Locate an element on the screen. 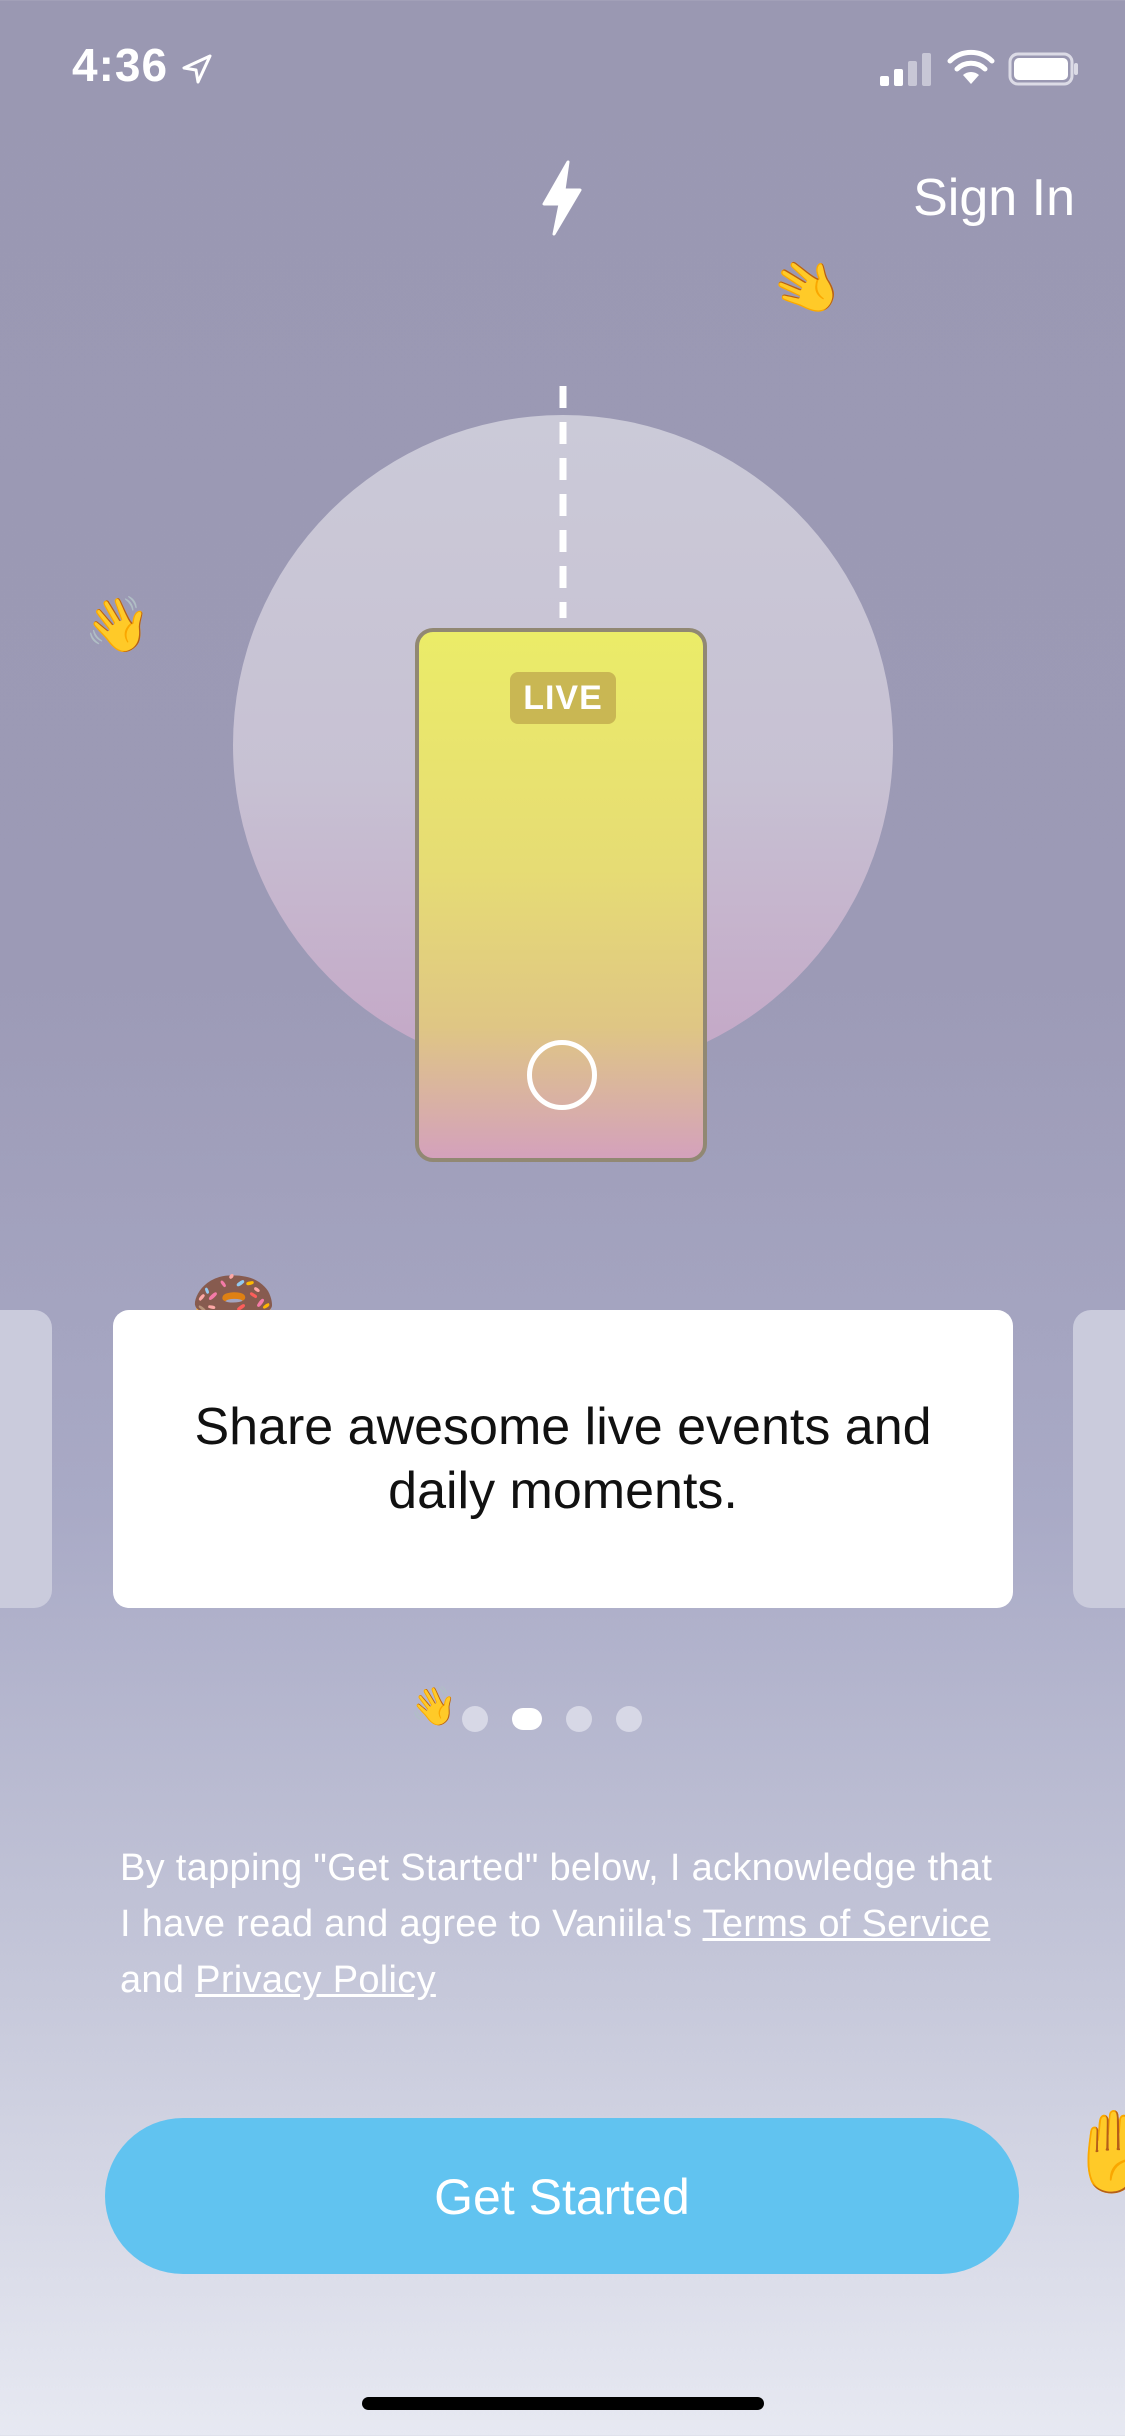 The width and height of the screenshot is (1125, 2436). cellular-signal-icon is located at coordinates (905, 69).